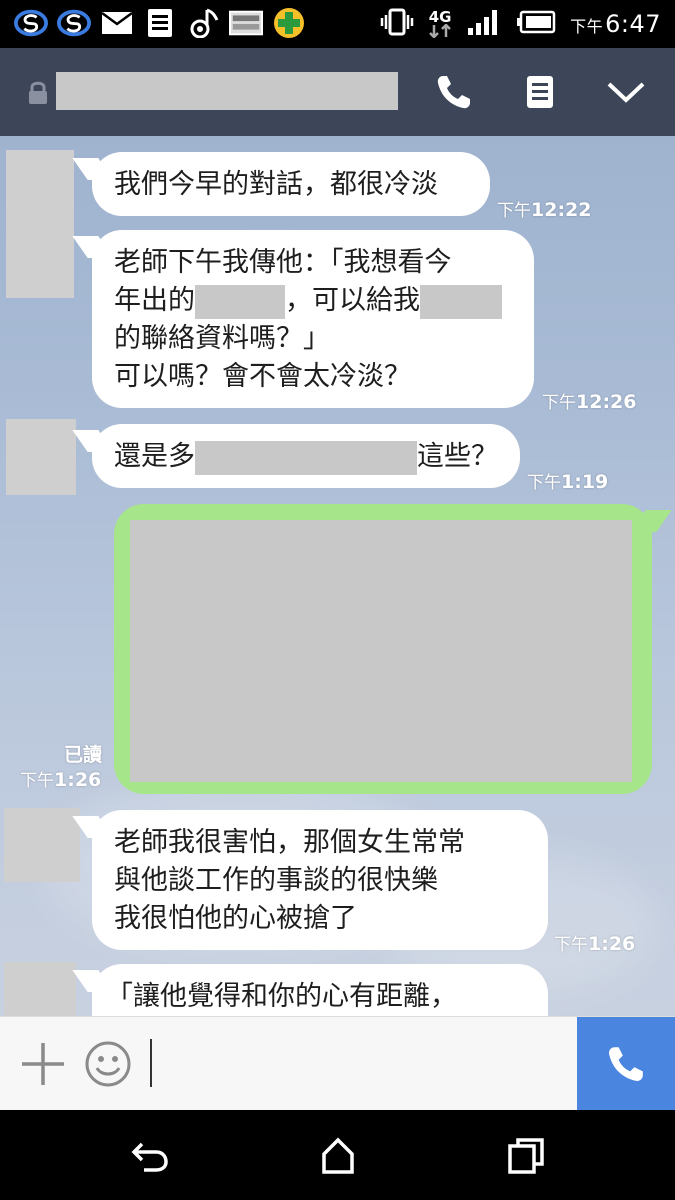 The image size is (675, 1200). Describe the element at coordinates (108, 1064) in the screenshot. I see `emoji-icon` at that location.